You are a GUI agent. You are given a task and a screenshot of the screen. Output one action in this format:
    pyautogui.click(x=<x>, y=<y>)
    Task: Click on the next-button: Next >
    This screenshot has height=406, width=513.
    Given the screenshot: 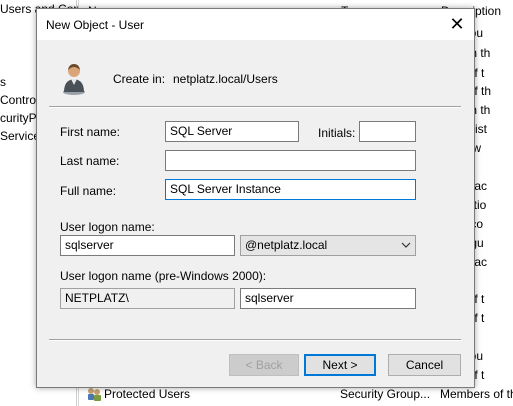 What is the action you would take?
    pyautogui.click(x=340, y=365)
    